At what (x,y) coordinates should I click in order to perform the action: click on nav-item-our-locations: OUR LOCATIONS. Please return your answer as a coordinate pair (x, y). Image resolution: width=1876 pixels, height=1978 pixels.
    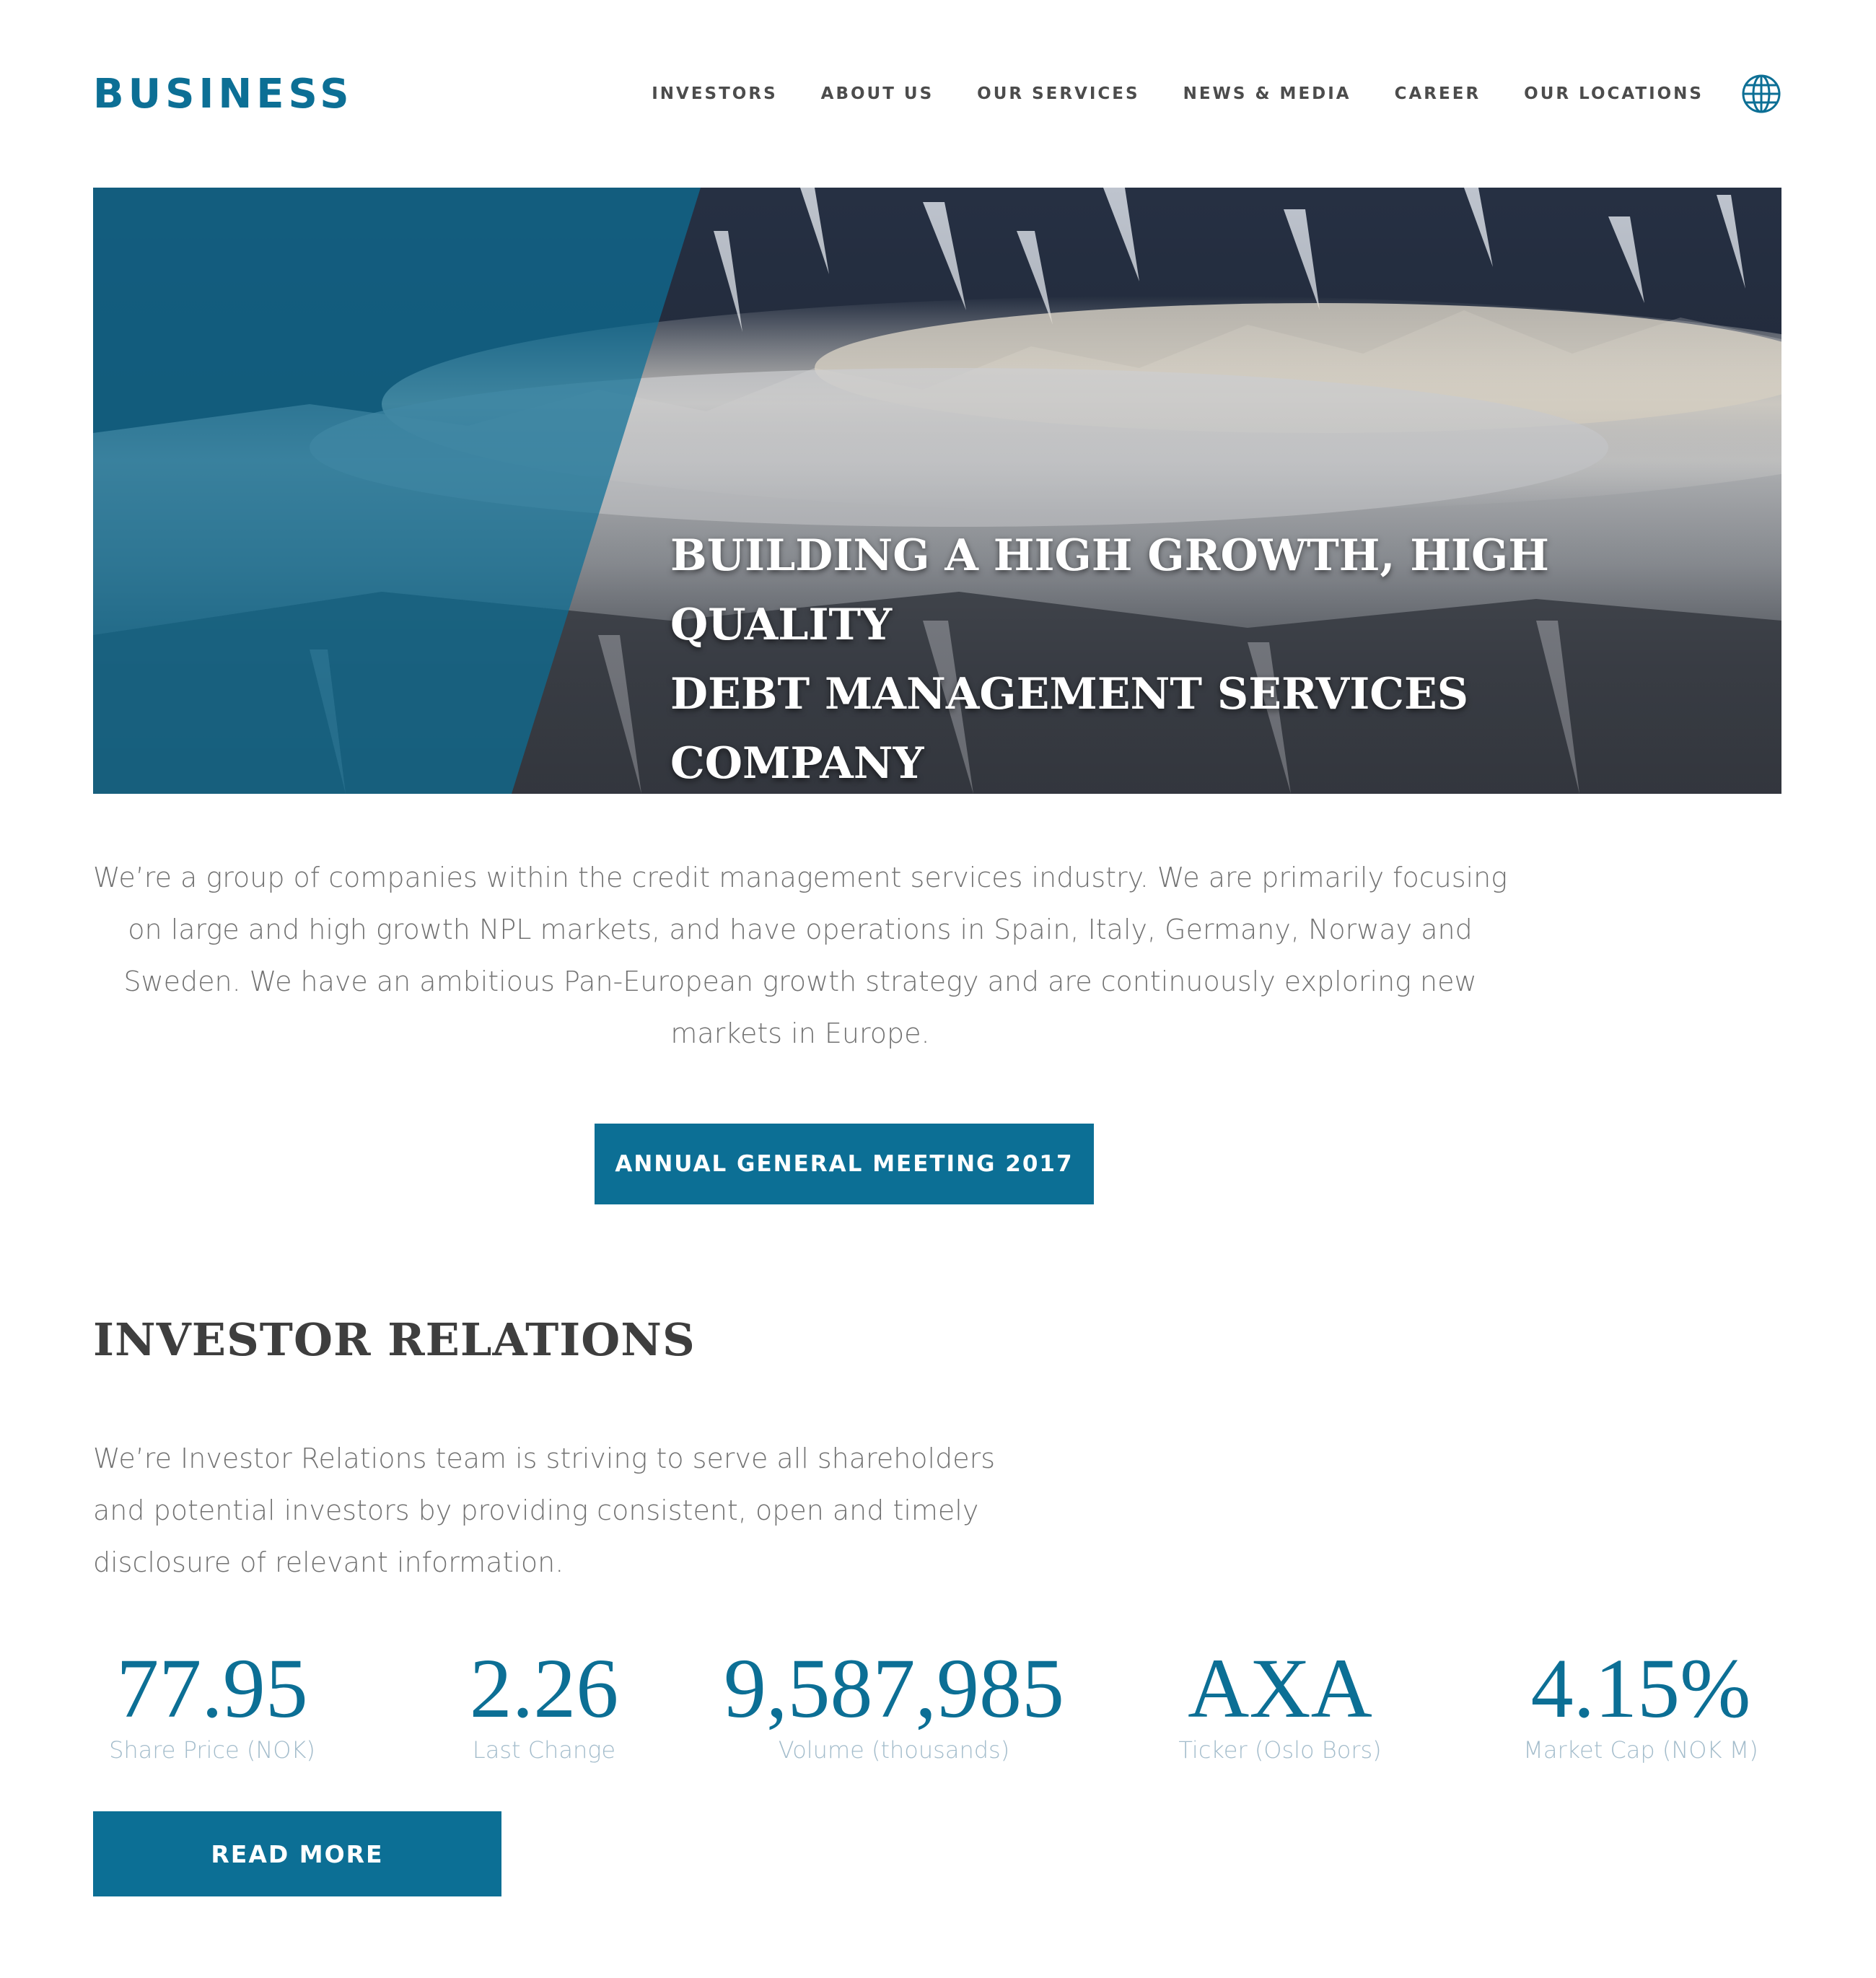
    Looking at the image, I should click on (1614, 93).